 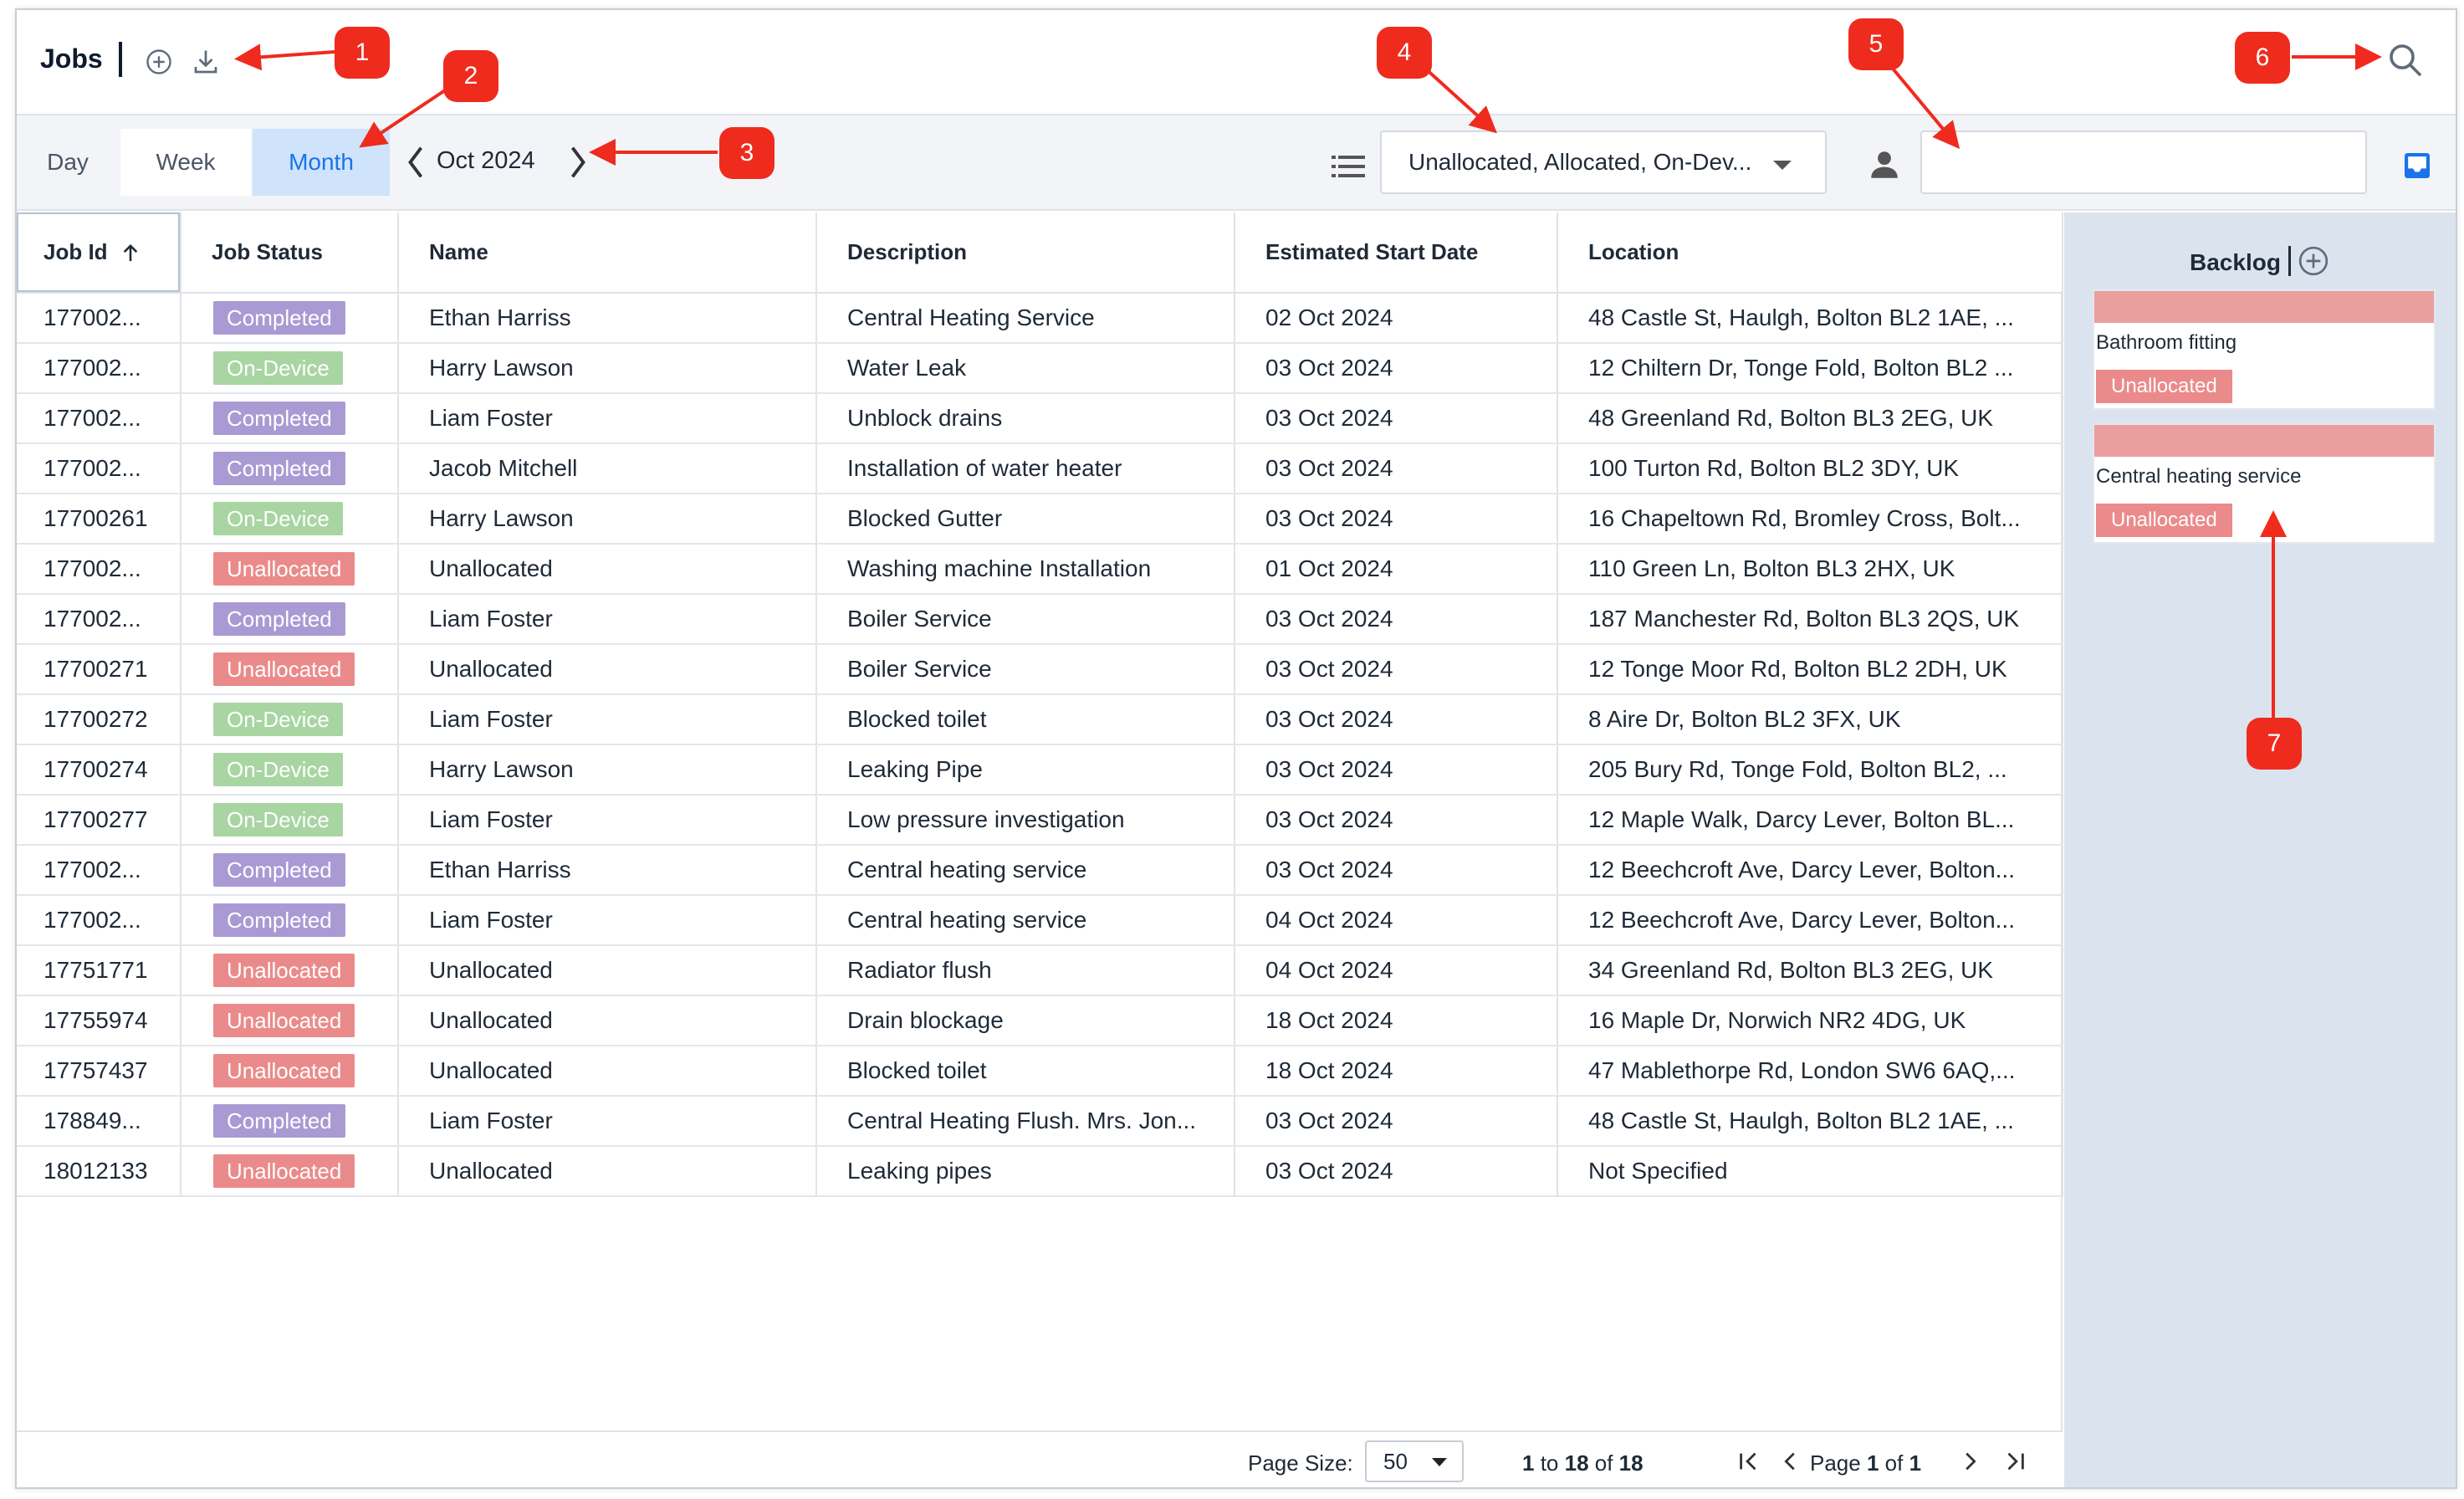 I want to click on location-cell: 16 Maple Dr, Norwich NR2 4DG, UK, so click(x=1810, y=1020).